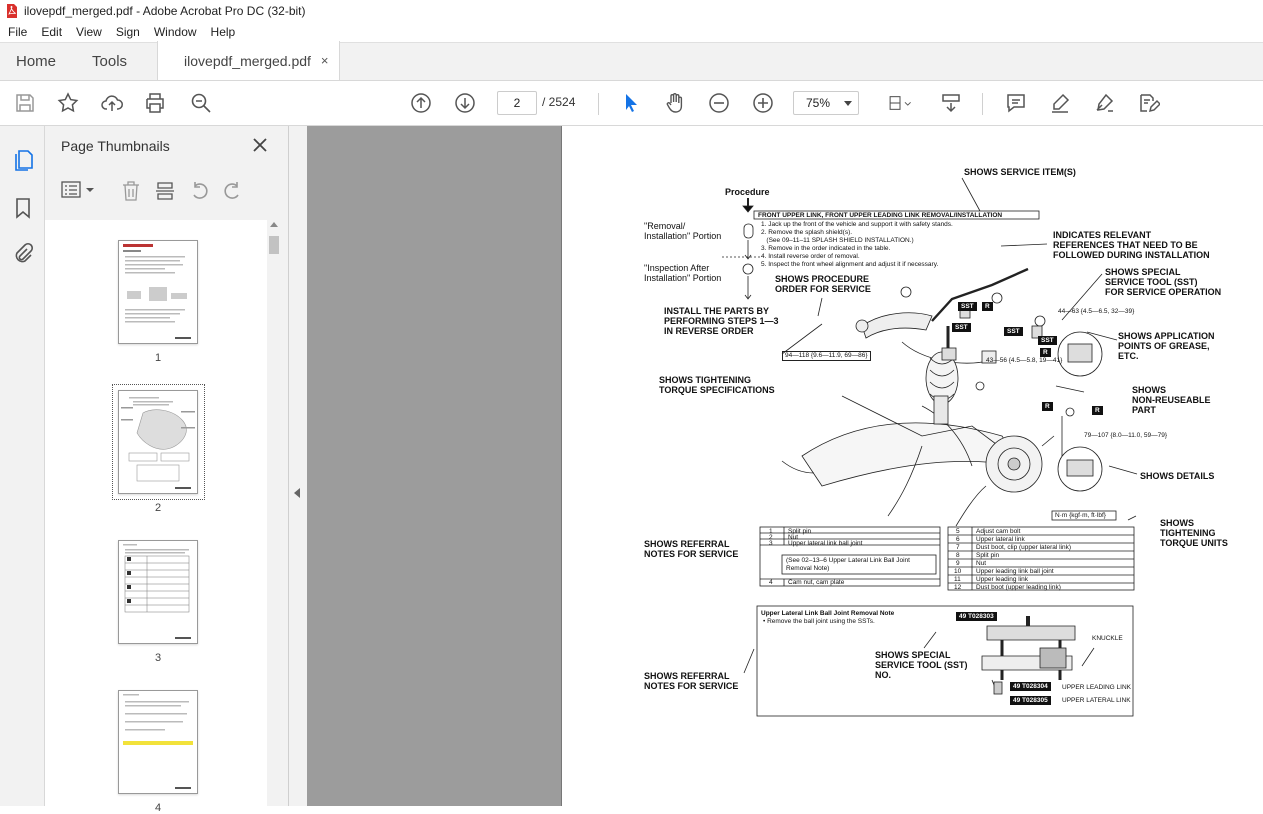 Image resolution: width=1263 pixels, height=814 pixels. What do you see at coordinates (683, 273) in the screenshot?
I see `label-inspection-portion: "Inspection After Installation" Portion` at bounding box center [683, 273].